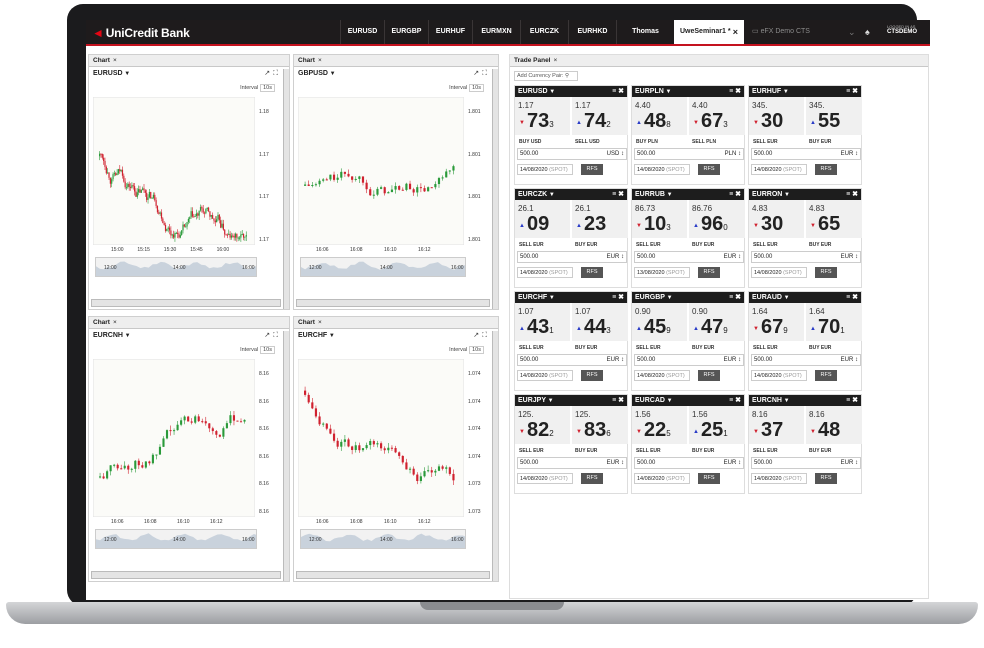 The width and height of the screenshot is (984, 648). I want to click on amount-input: 500.00 PLN ↕, so click(689, 154).